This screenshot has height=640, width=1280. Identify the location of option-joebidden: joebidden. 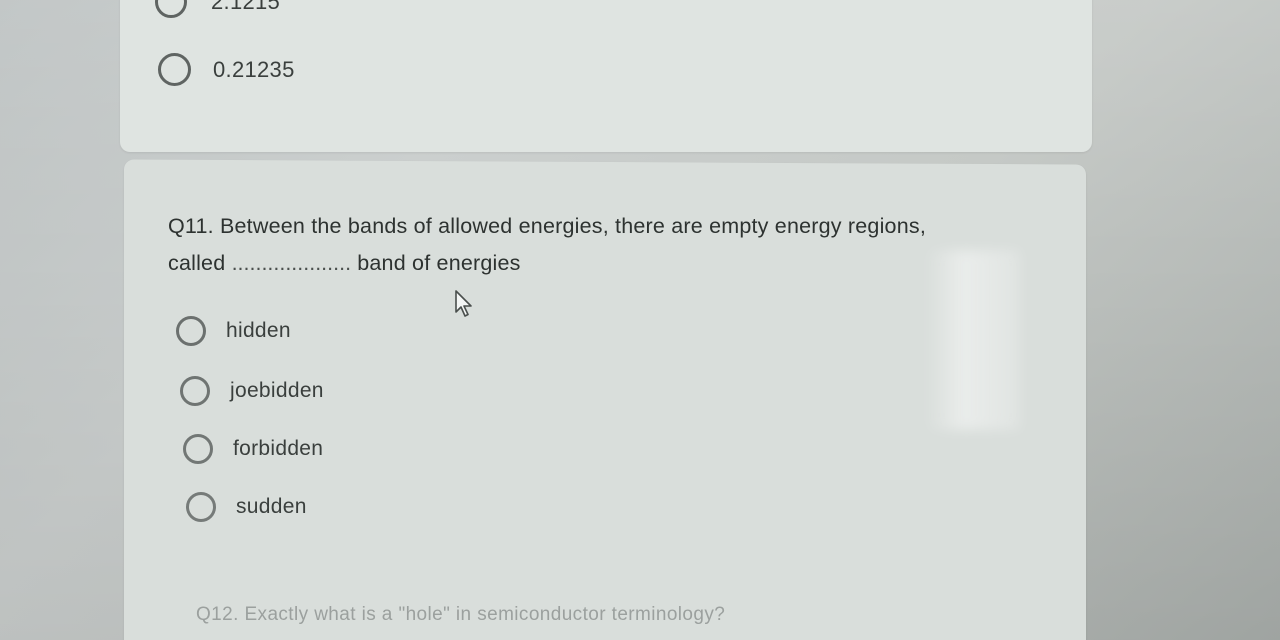
(252, 391).